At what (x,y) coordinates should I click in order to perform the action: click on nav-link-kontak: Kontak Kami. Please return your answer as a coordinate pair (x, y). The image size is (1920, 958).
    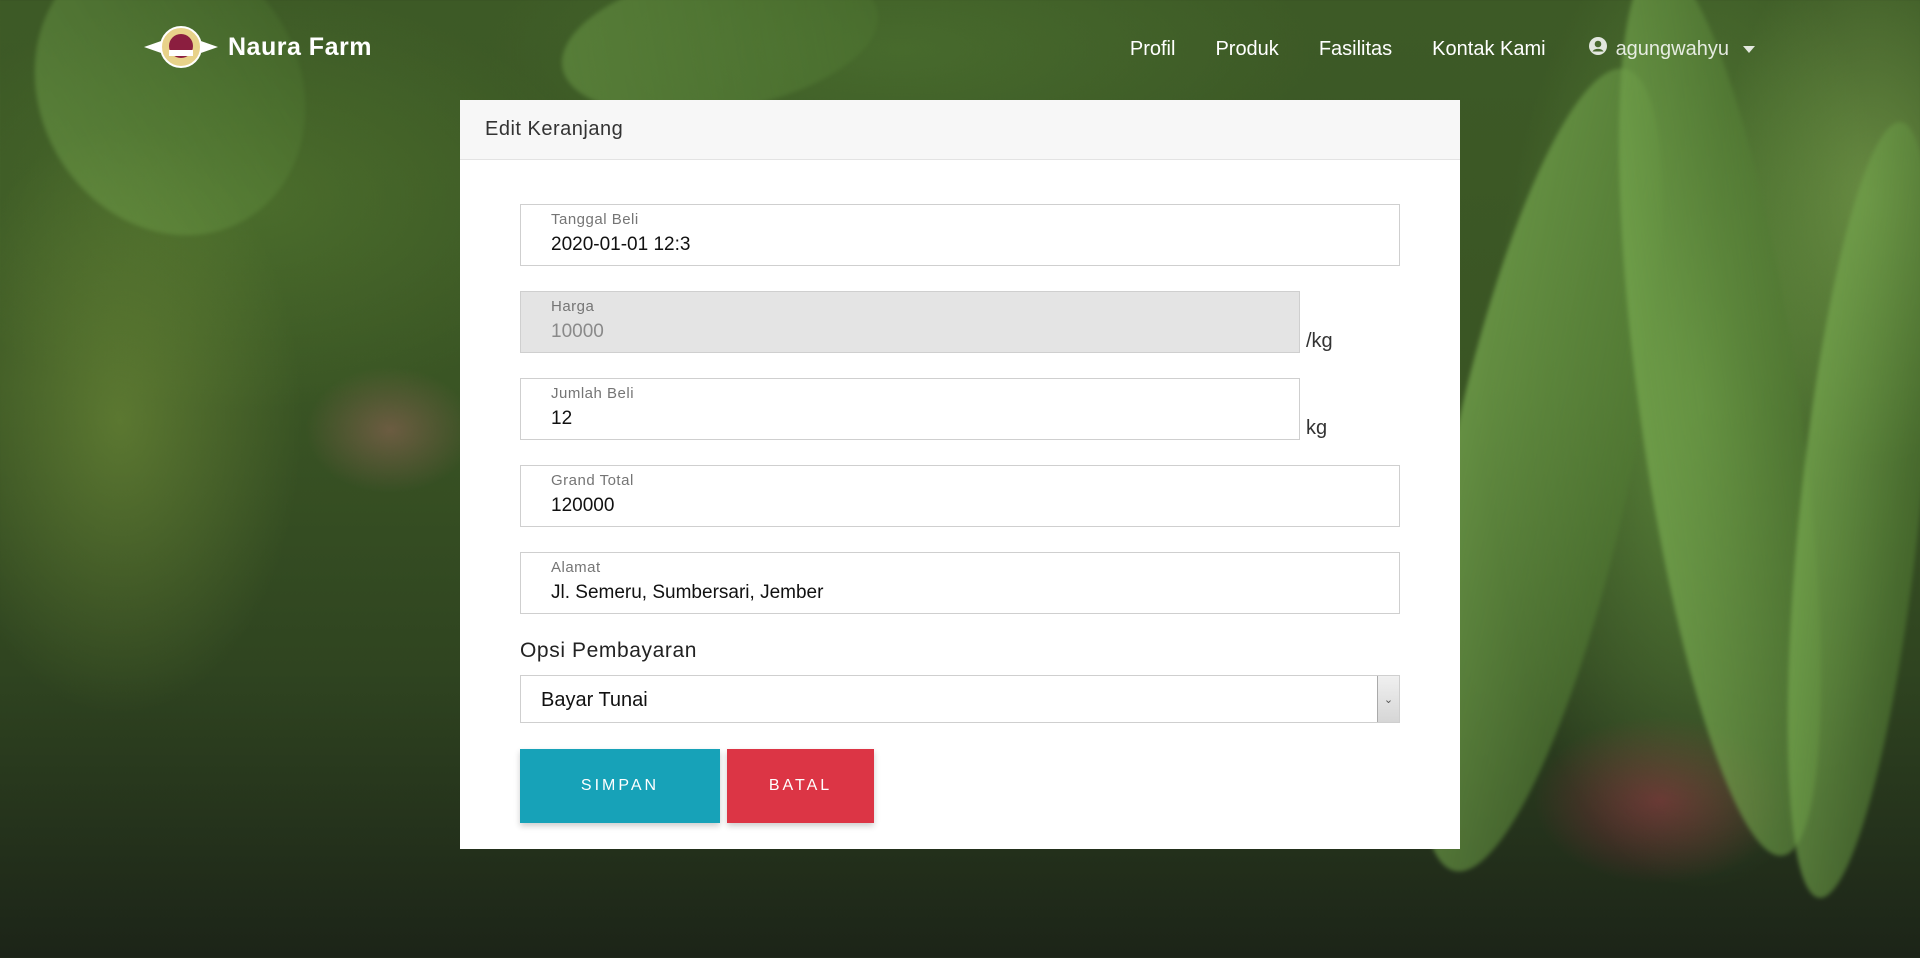
    Looking at the image, I should click on (1488, 49).